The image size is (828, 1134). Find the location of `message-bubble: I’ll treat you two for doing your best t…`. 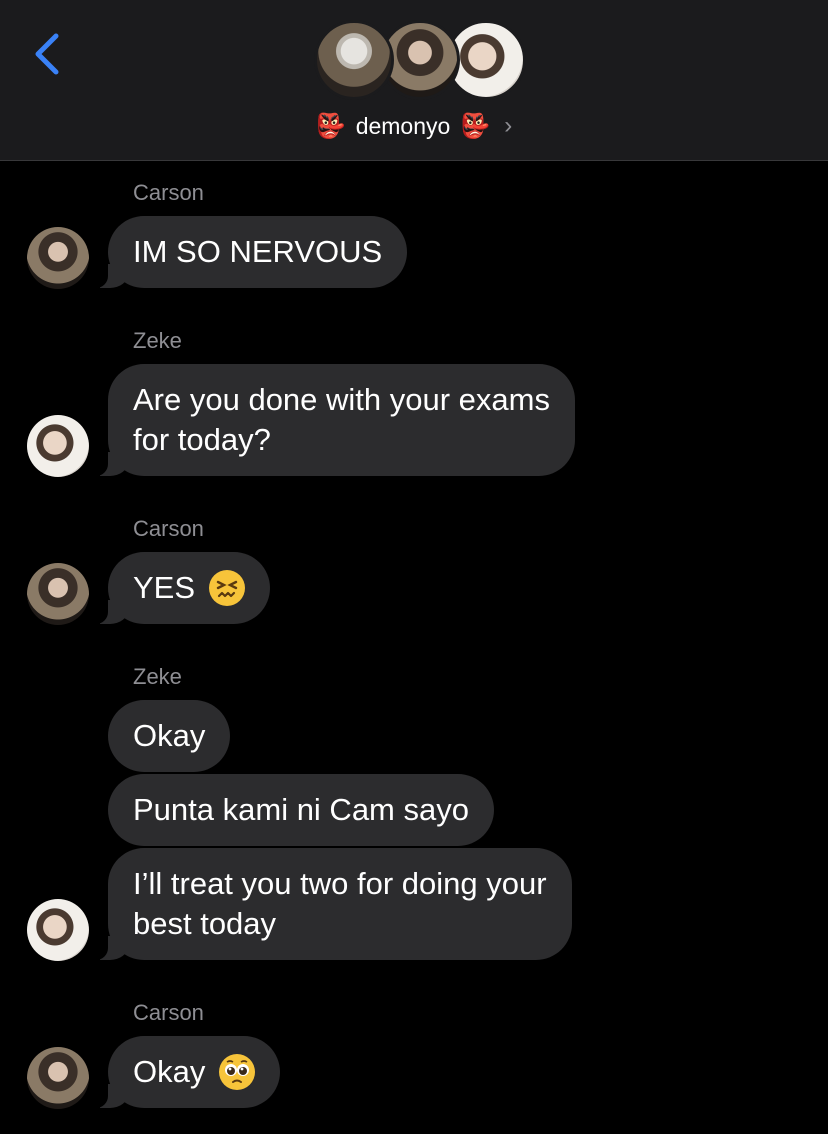

message-bubble: I’ll treat you two for doing your best t… is located at coordinates (330, 904).